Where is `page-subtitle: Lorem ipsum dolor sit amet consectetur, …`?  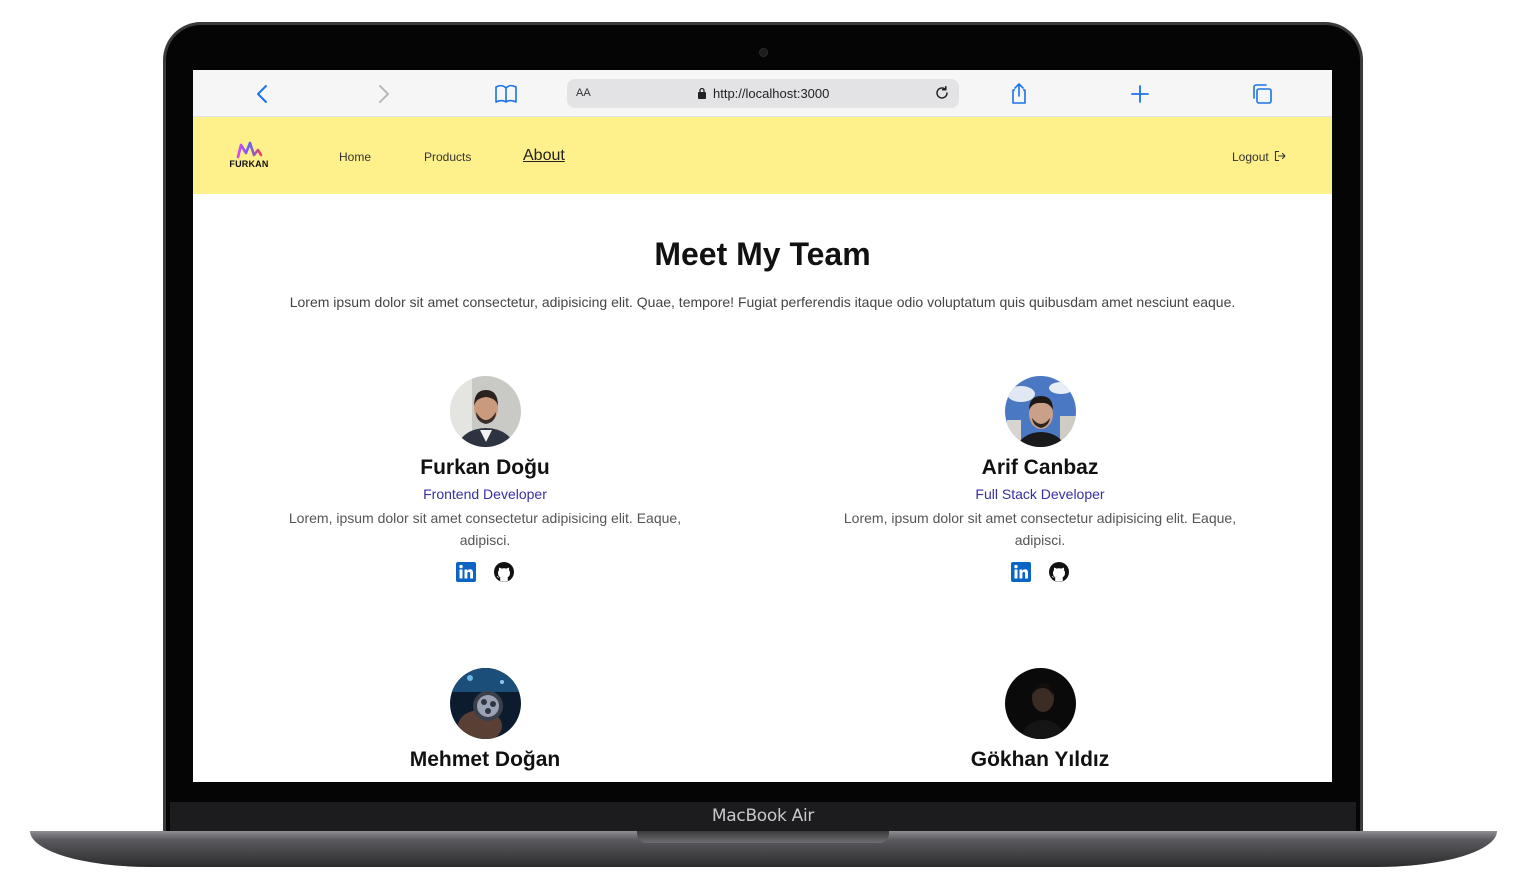
page-subtitle: Lorem ipsum dolor sit amet consectetur, … is located at coordinates (762, 302).